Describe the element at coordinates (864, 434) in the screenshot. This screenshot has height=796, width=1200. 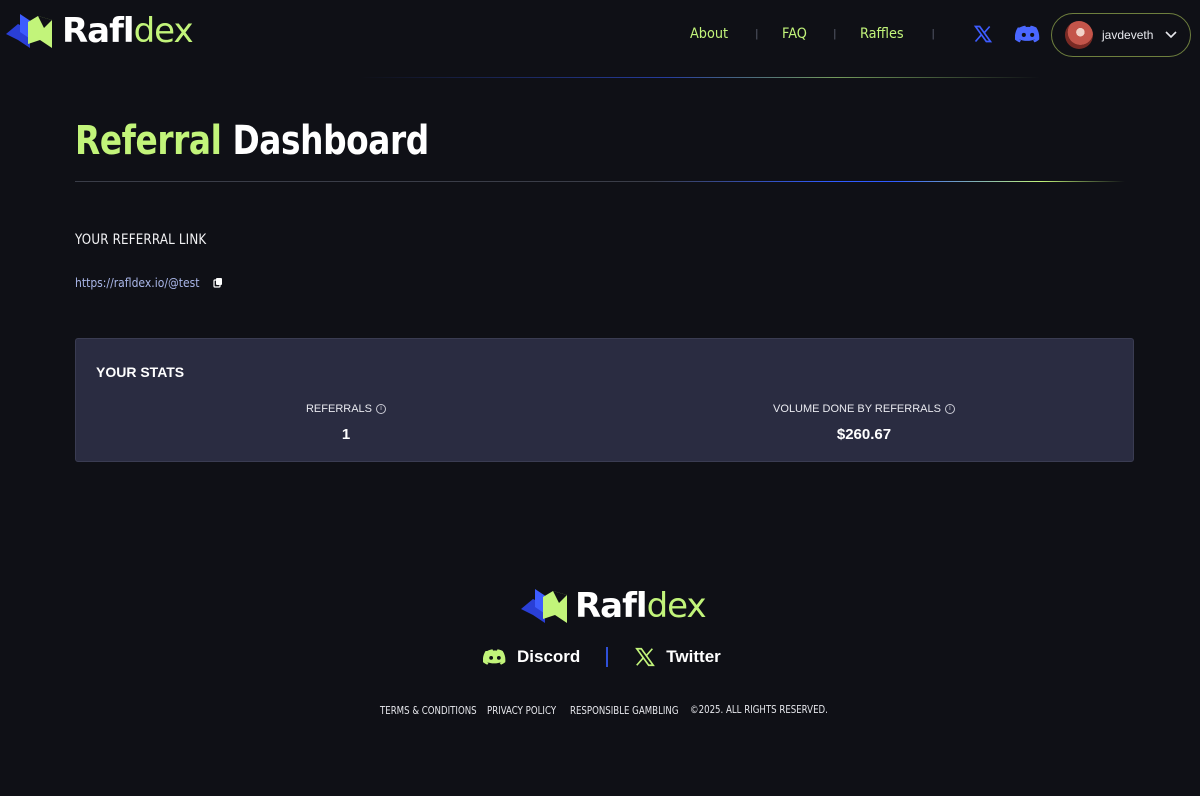
I see `volume-value: $260.67` at that location.